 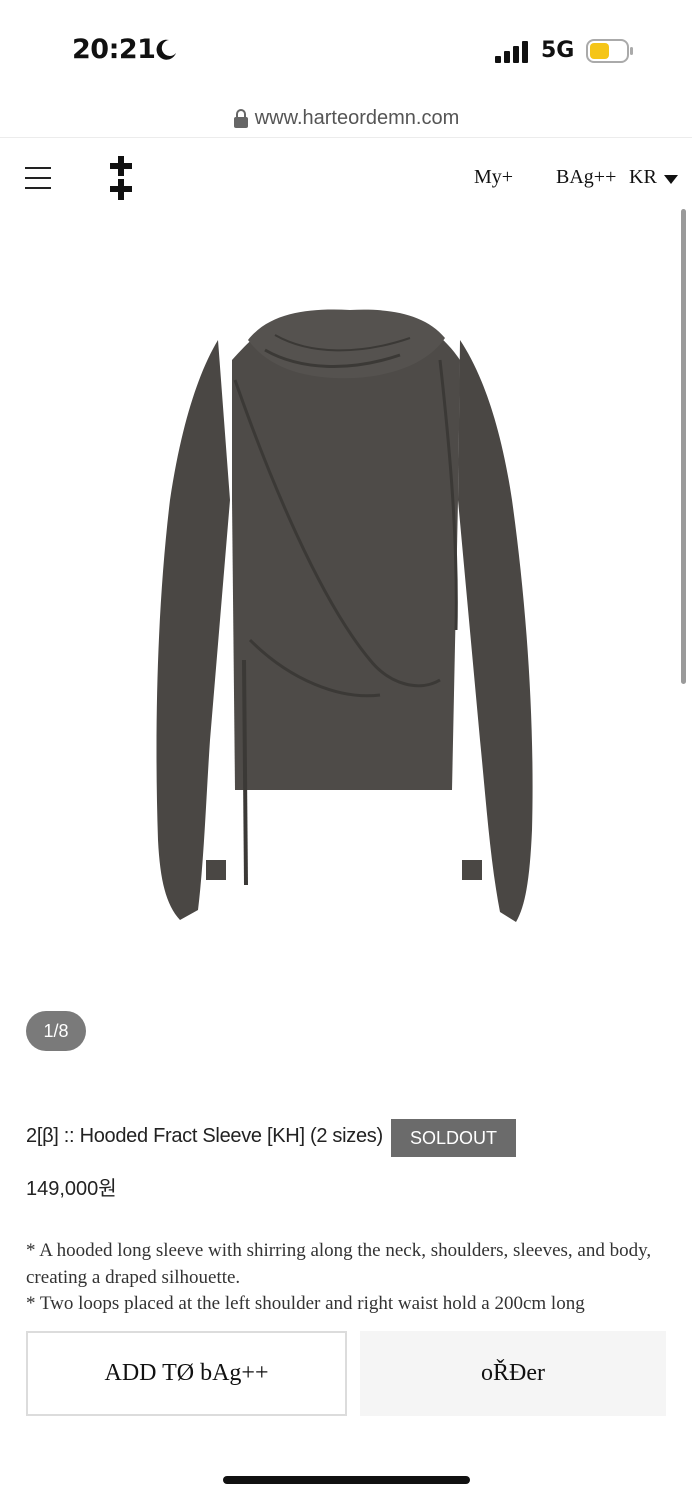 What do you see at coordinates (586, 177) in the screenshot?
I see `nav-bag: BAg++` at bounding box center [586, 177].